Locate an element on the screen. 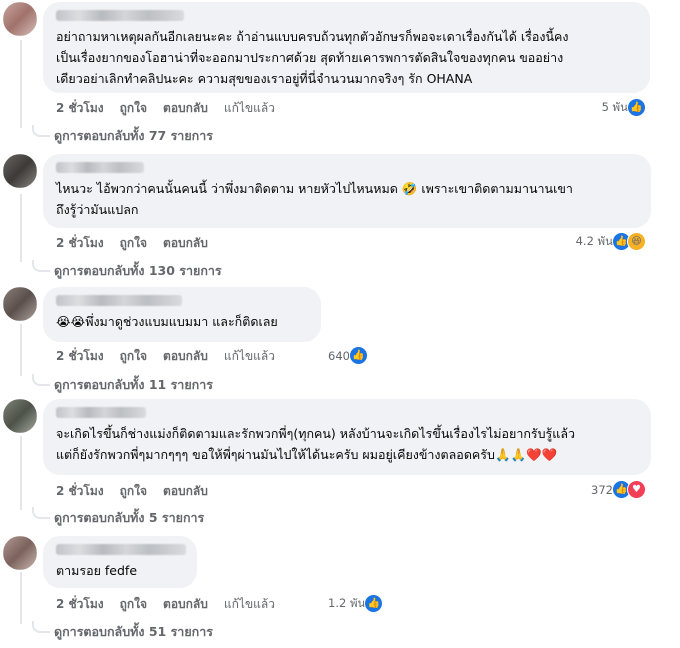 The image size is (680, 648). view-replies-label: ดูการตอบกลับทั้ง 11 รายการ is located at coordinates (133, 384).